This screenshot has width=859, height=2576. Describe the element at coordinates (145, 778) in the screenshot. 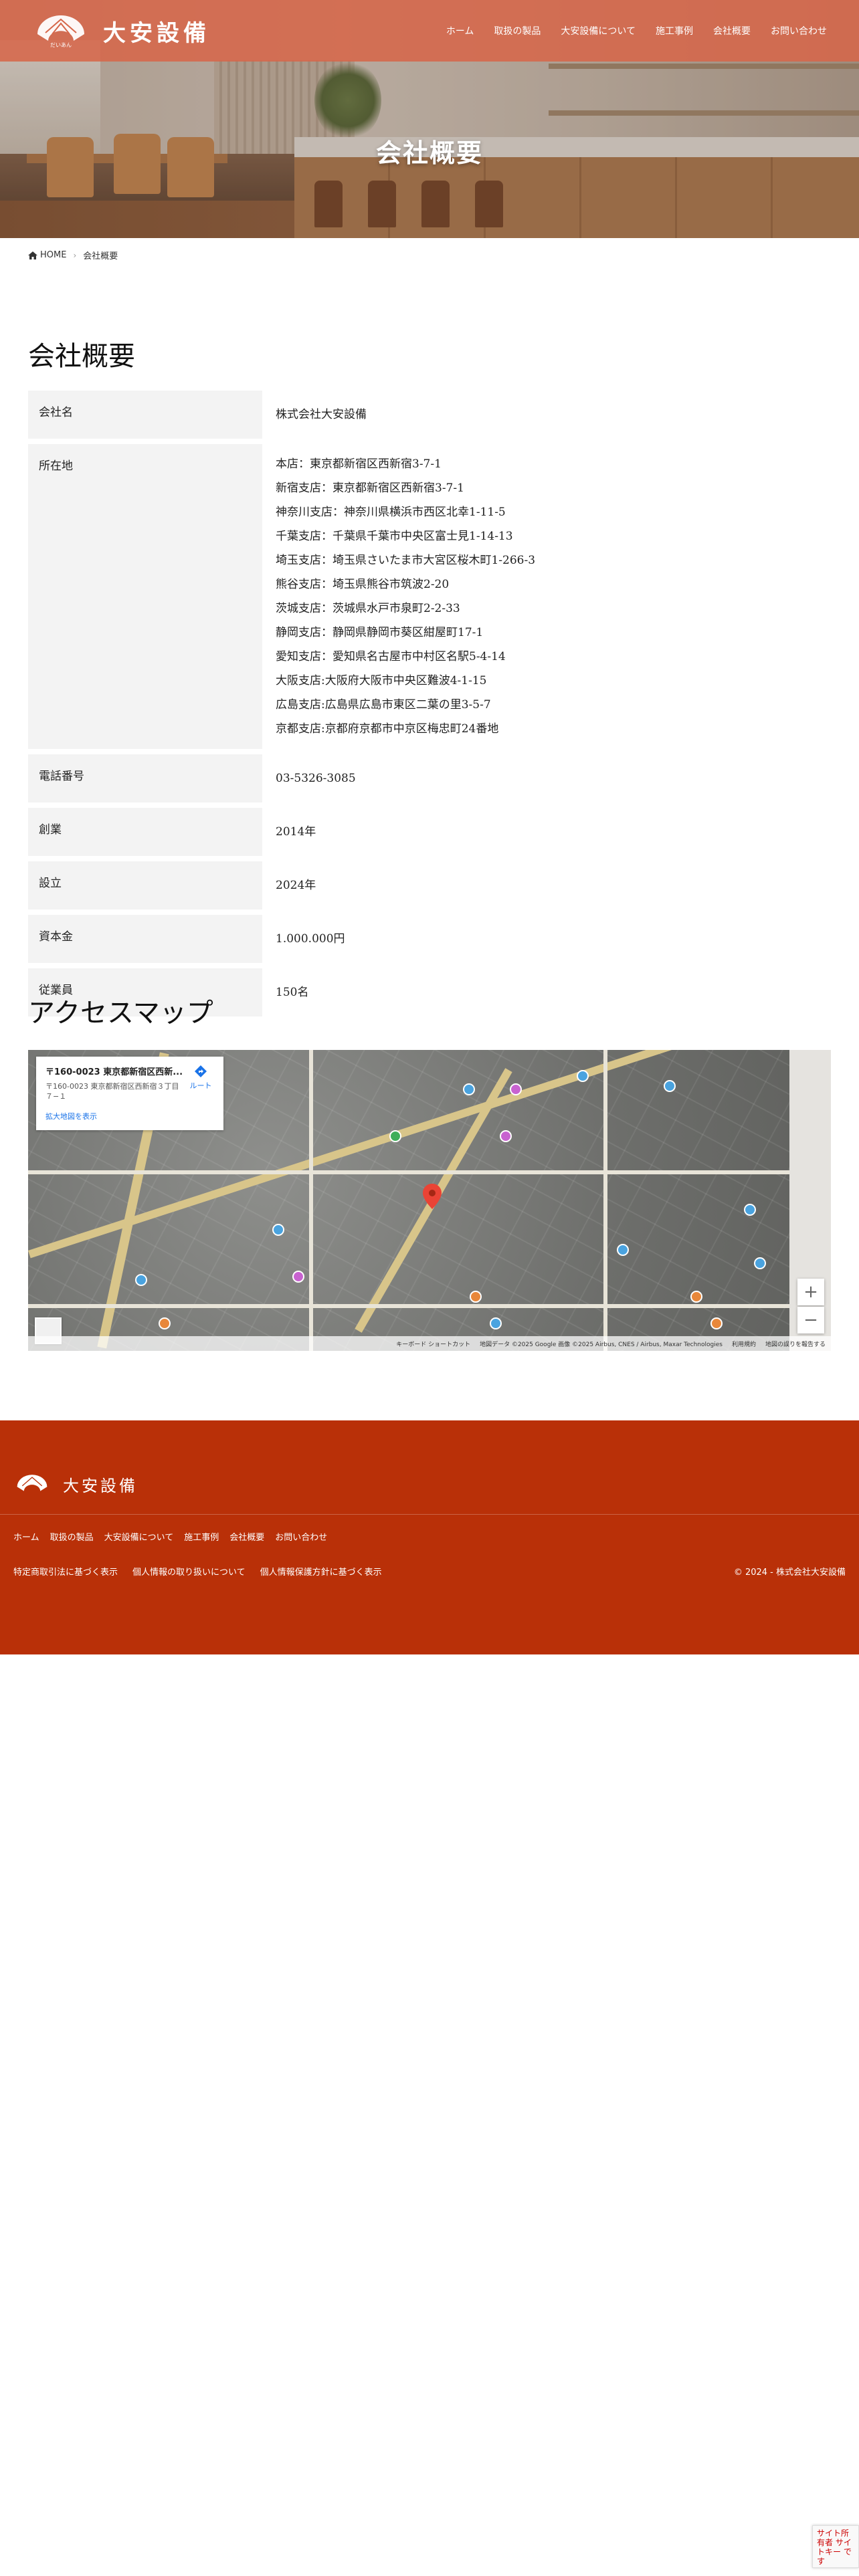

I see `row-label: 電話番号` at that location.